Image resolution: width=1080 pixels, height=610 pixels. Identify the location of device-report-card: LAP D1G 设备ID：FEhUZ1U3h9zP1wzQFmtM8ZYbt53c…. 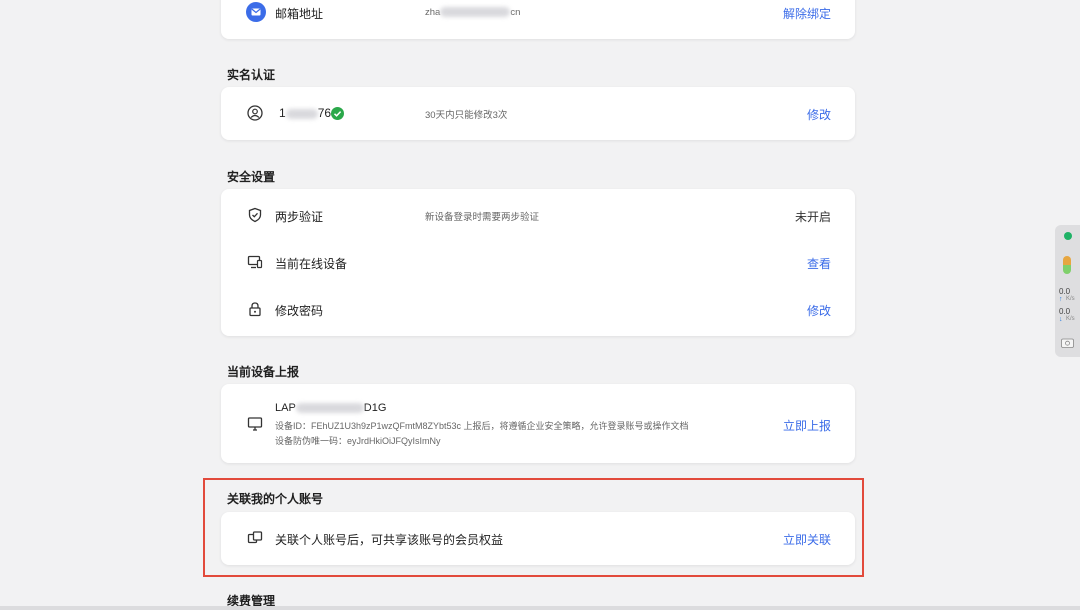
(538, 423).